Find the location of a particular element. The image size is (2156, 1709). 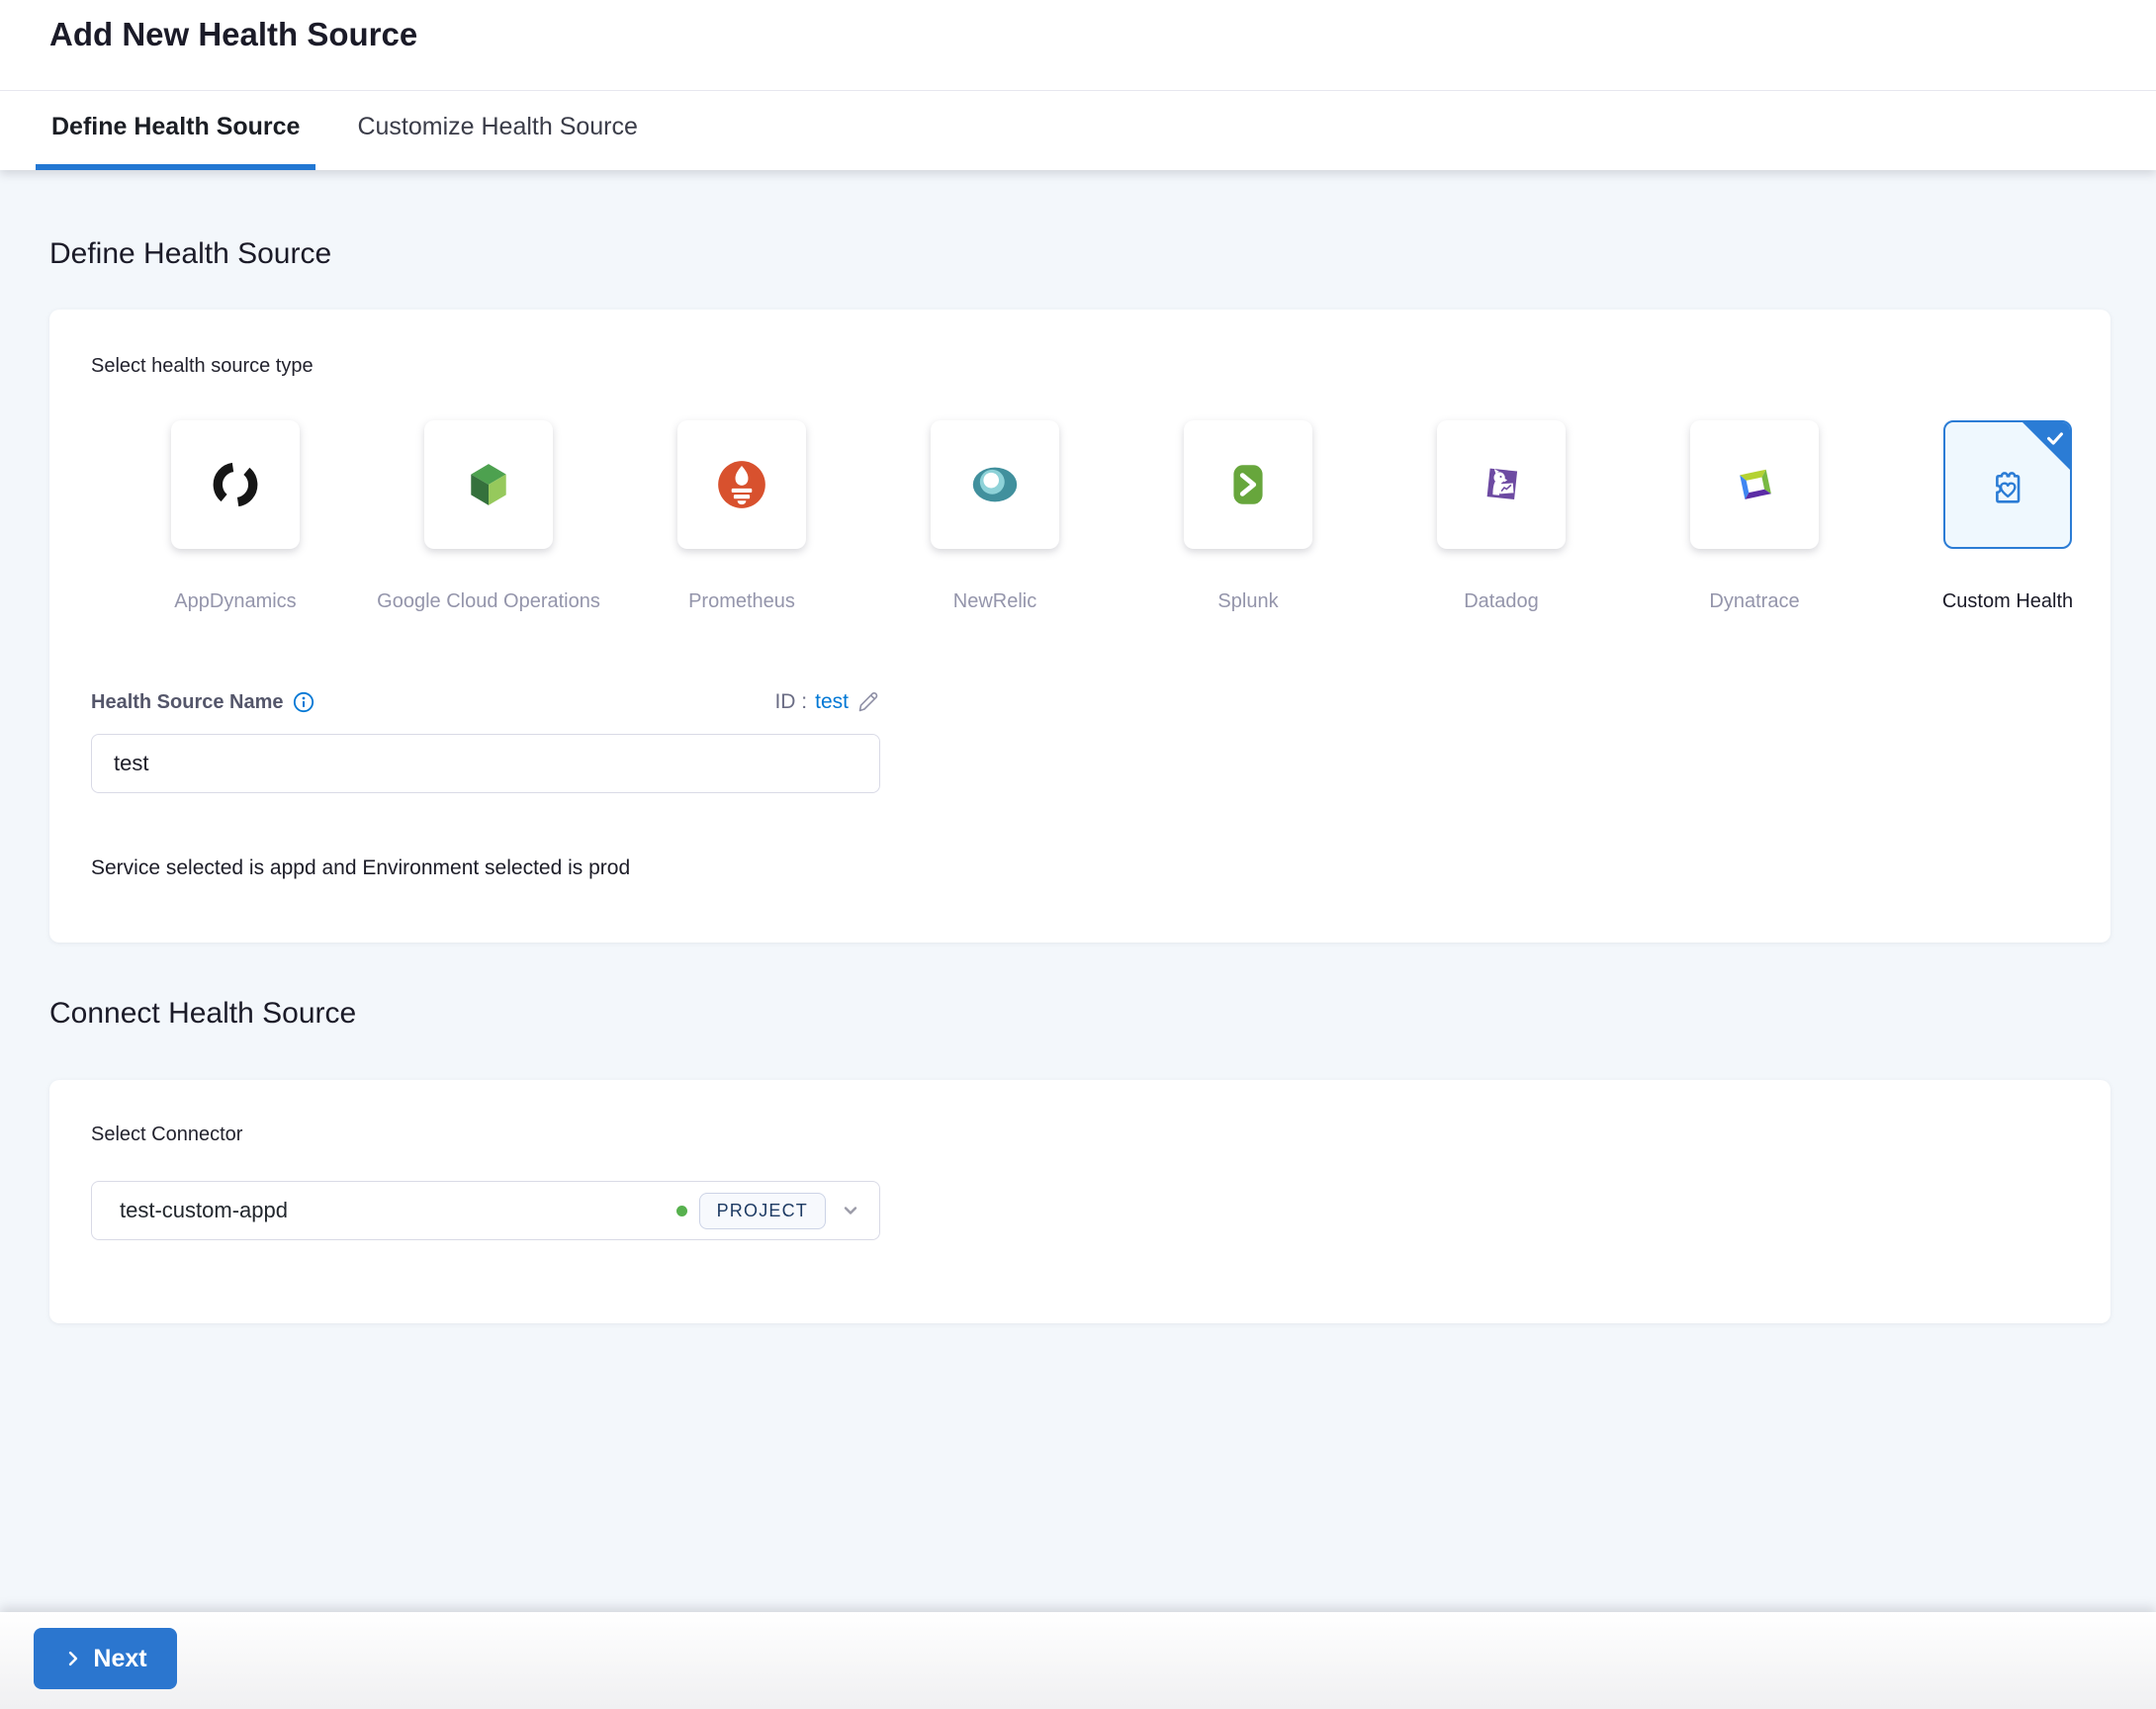

id-label: ID : is located at coordinates (791, 701).